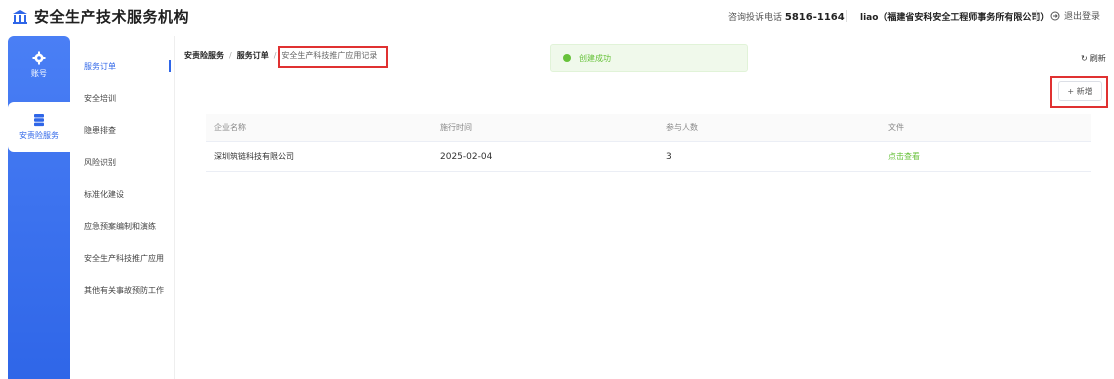 The image size is (1114, 379). Describe the element at coordinates (682, 127) in the screenshot. I see `column-header: 参与人数` at that location.